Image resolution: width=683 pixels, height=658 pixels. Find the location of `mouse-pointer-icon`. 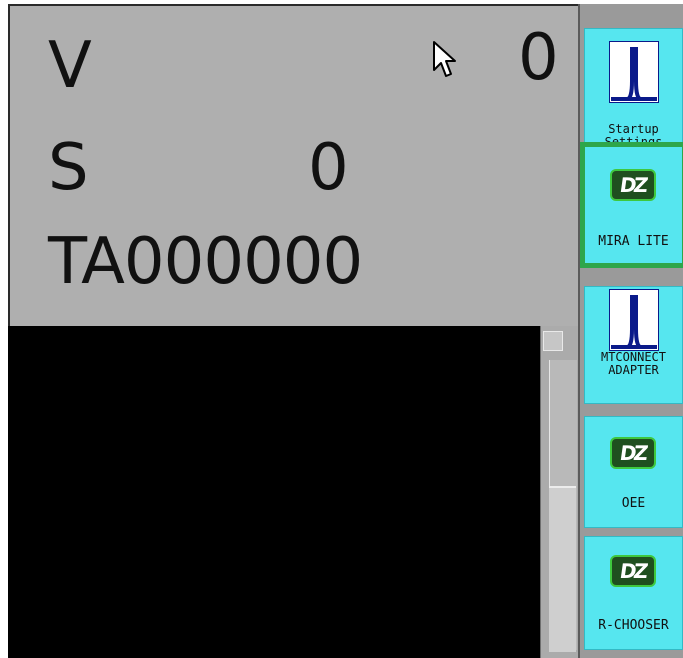

mouse-pointer-icon is located at coordinates (444, 59).